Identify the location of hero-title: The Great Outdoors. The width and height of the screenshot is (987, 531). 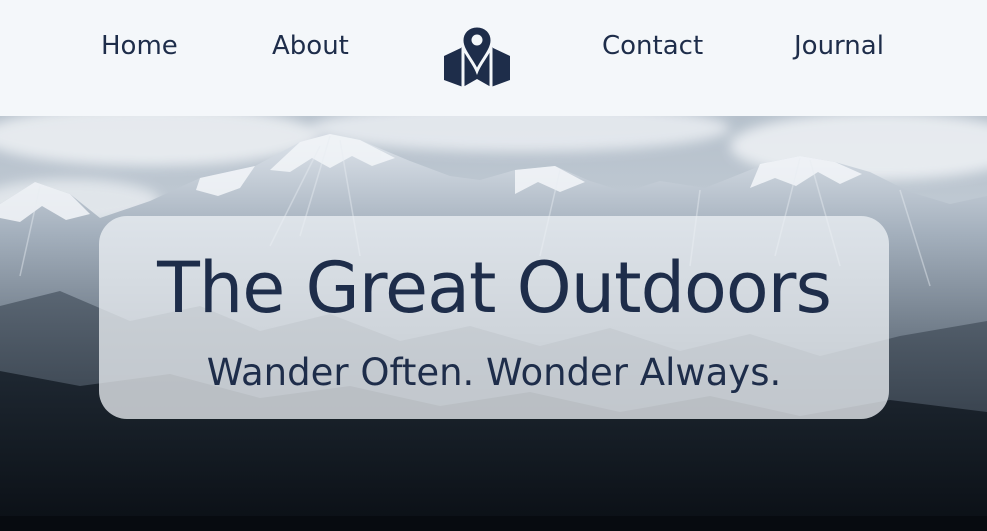
(494, 288).